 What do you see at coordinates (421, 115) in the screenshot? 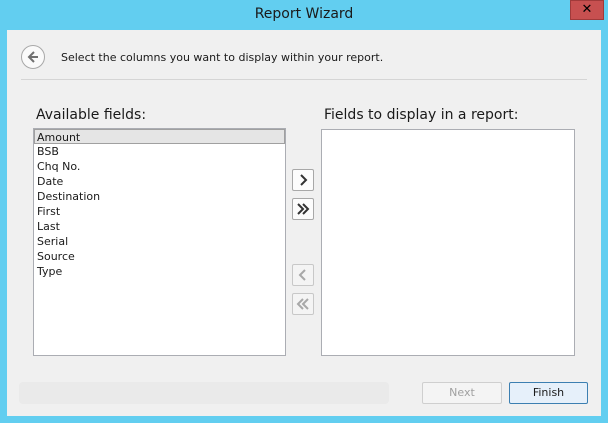
I see `display-fields-label: Fields to display in a report:` at bounding box center [421, 115].